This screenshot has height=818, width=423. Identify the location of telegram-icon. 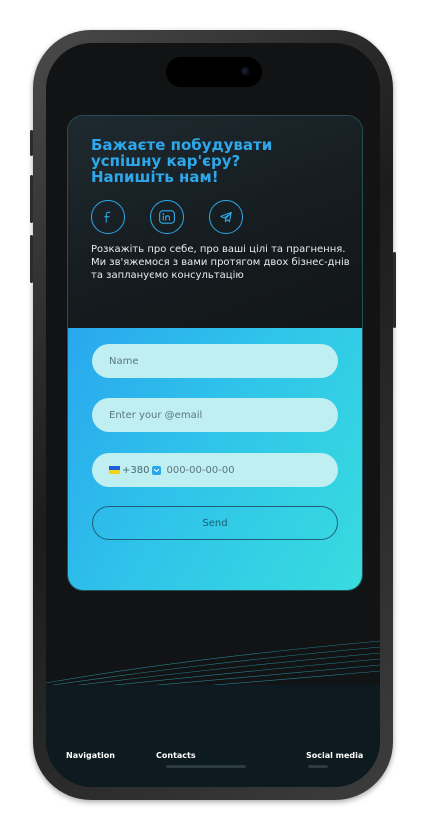
(226, 217).